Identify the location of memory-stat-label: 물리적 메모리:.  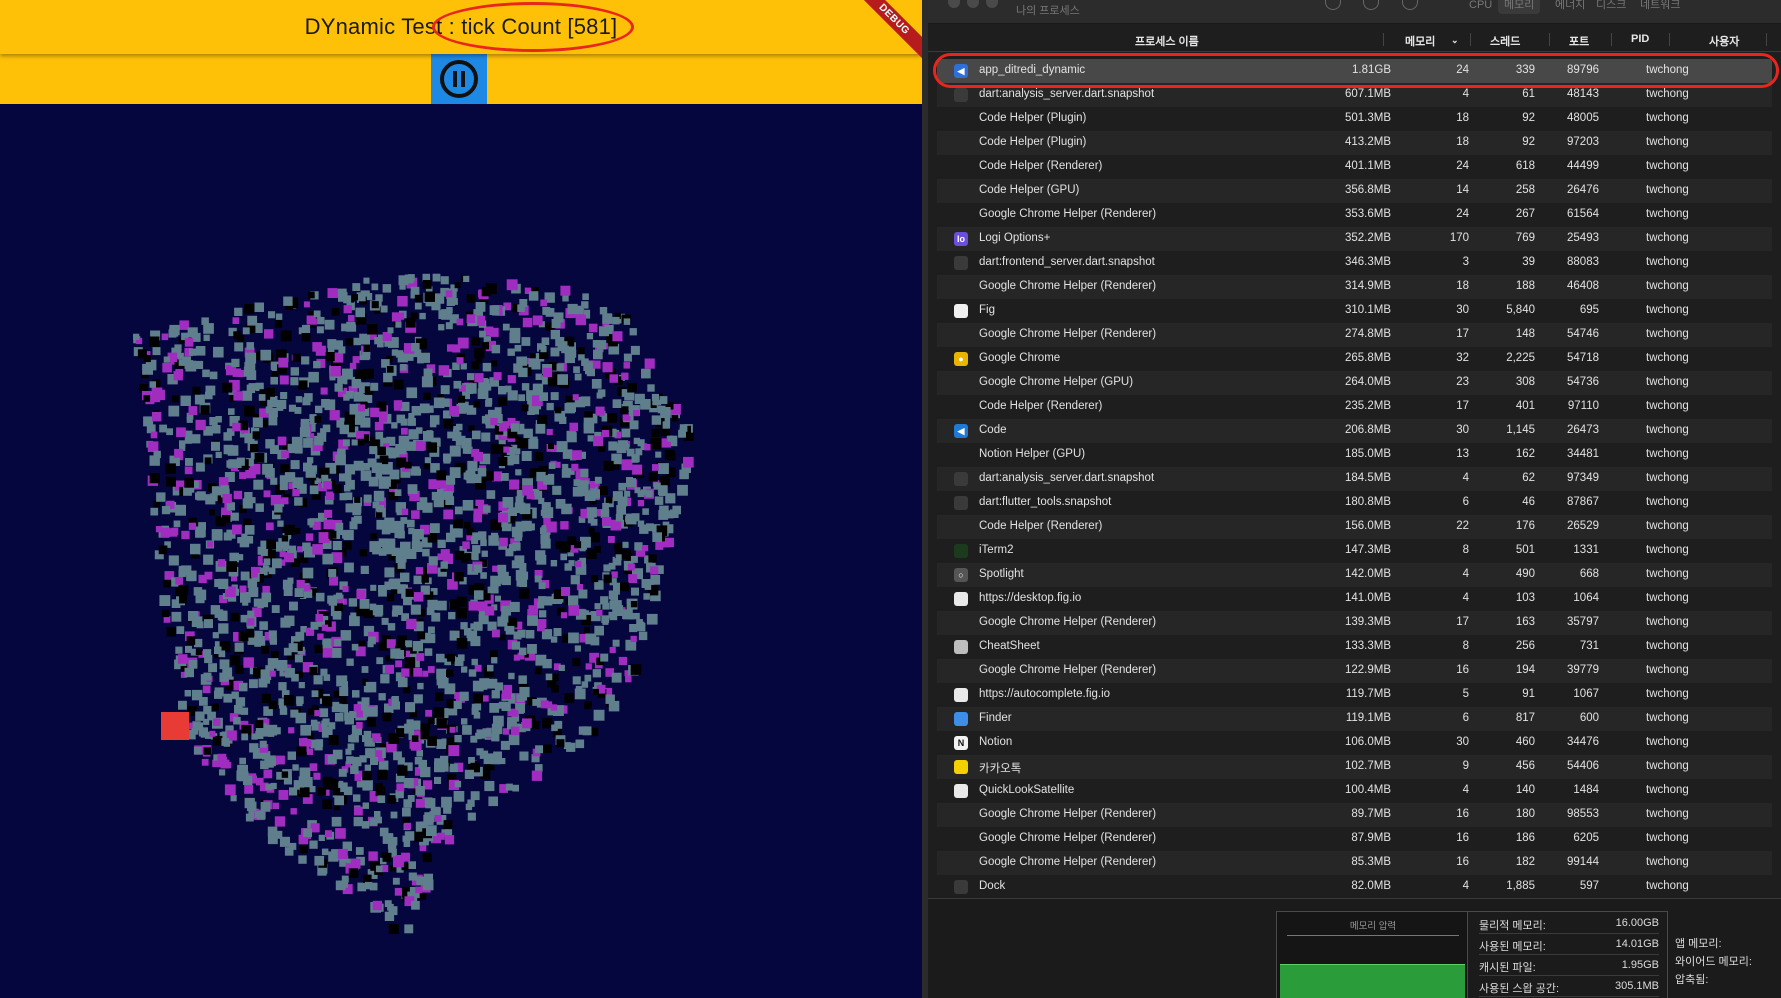
(1512, 926).